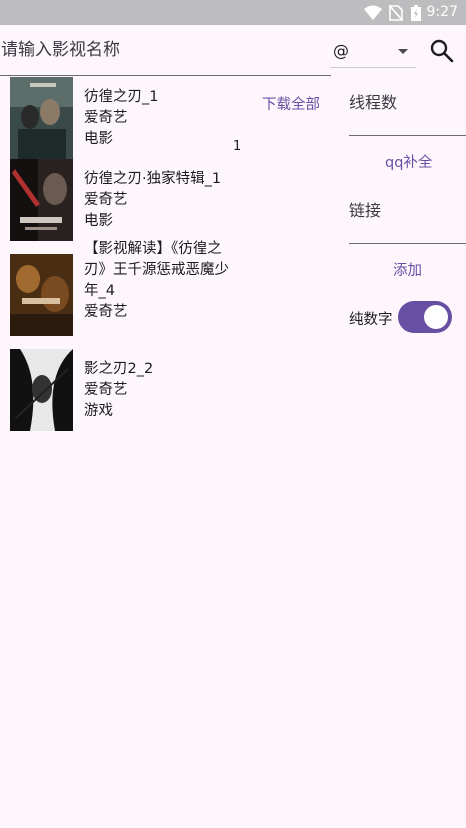 The width and height of the screenshot is (466, 828). What do you see at coordinates (404, 102) in the screenshot?
I see `thread-count-input` at bounding box center [404, 102].